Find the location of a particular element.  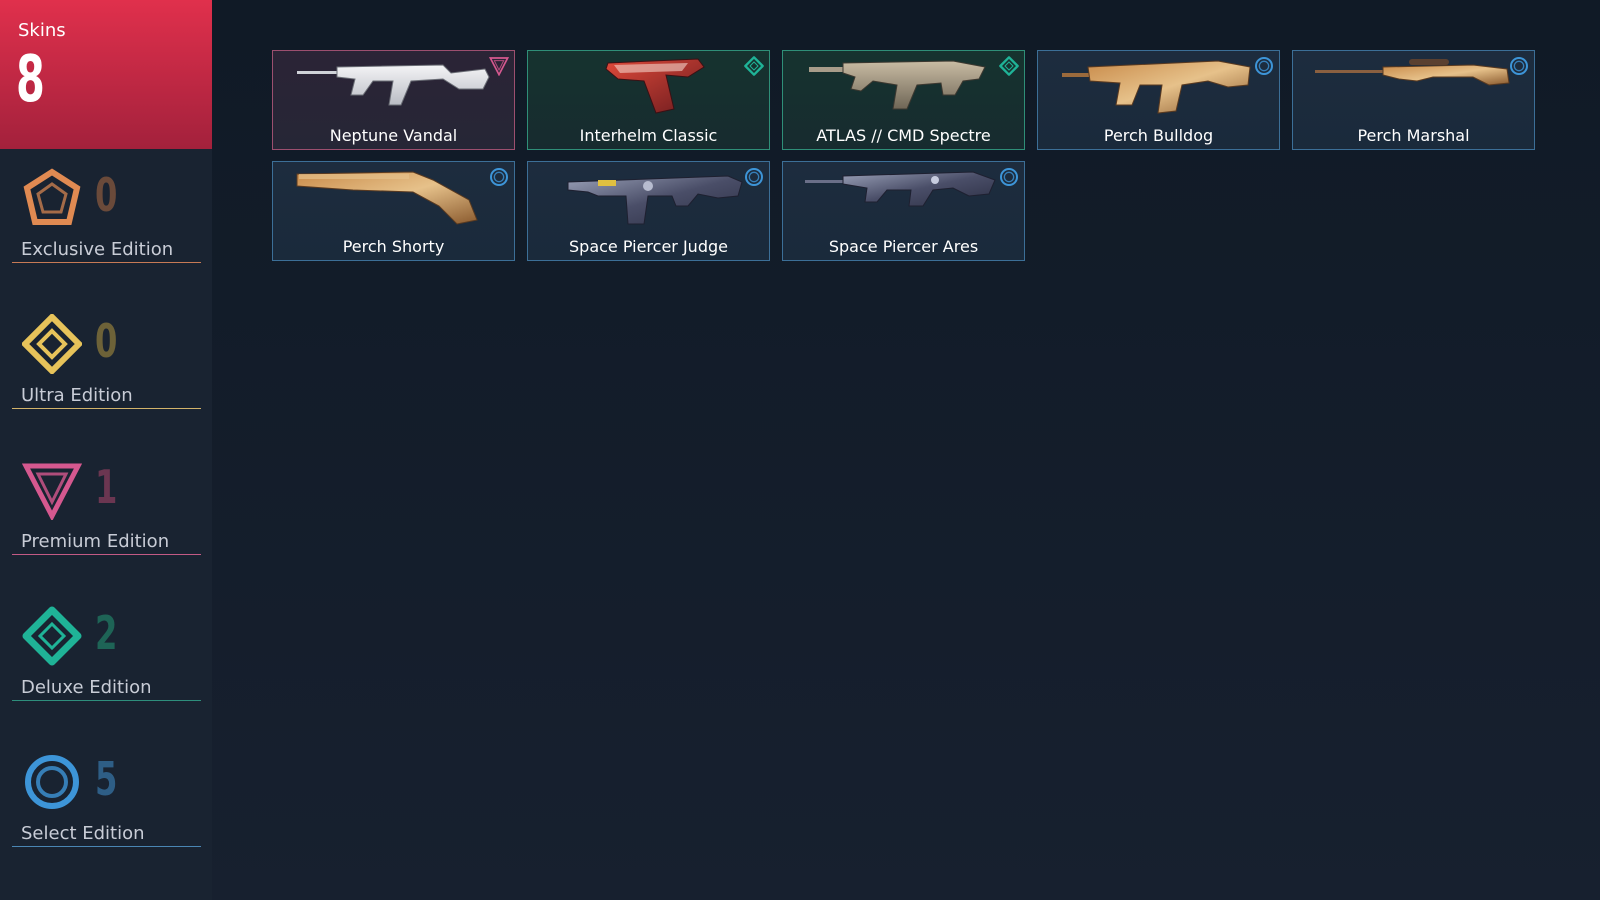

skin-card: Perch Marshal is located at coordinates (1413, 100).